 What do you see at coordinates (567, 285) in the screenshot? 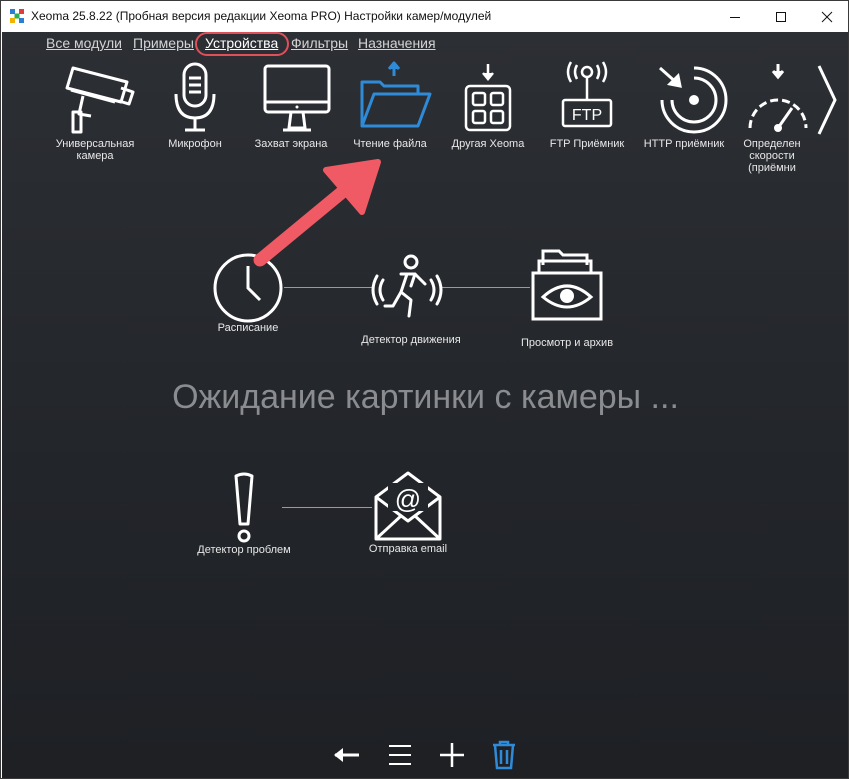
I see `eye-archive-icon` at bounding box center [567, 285].